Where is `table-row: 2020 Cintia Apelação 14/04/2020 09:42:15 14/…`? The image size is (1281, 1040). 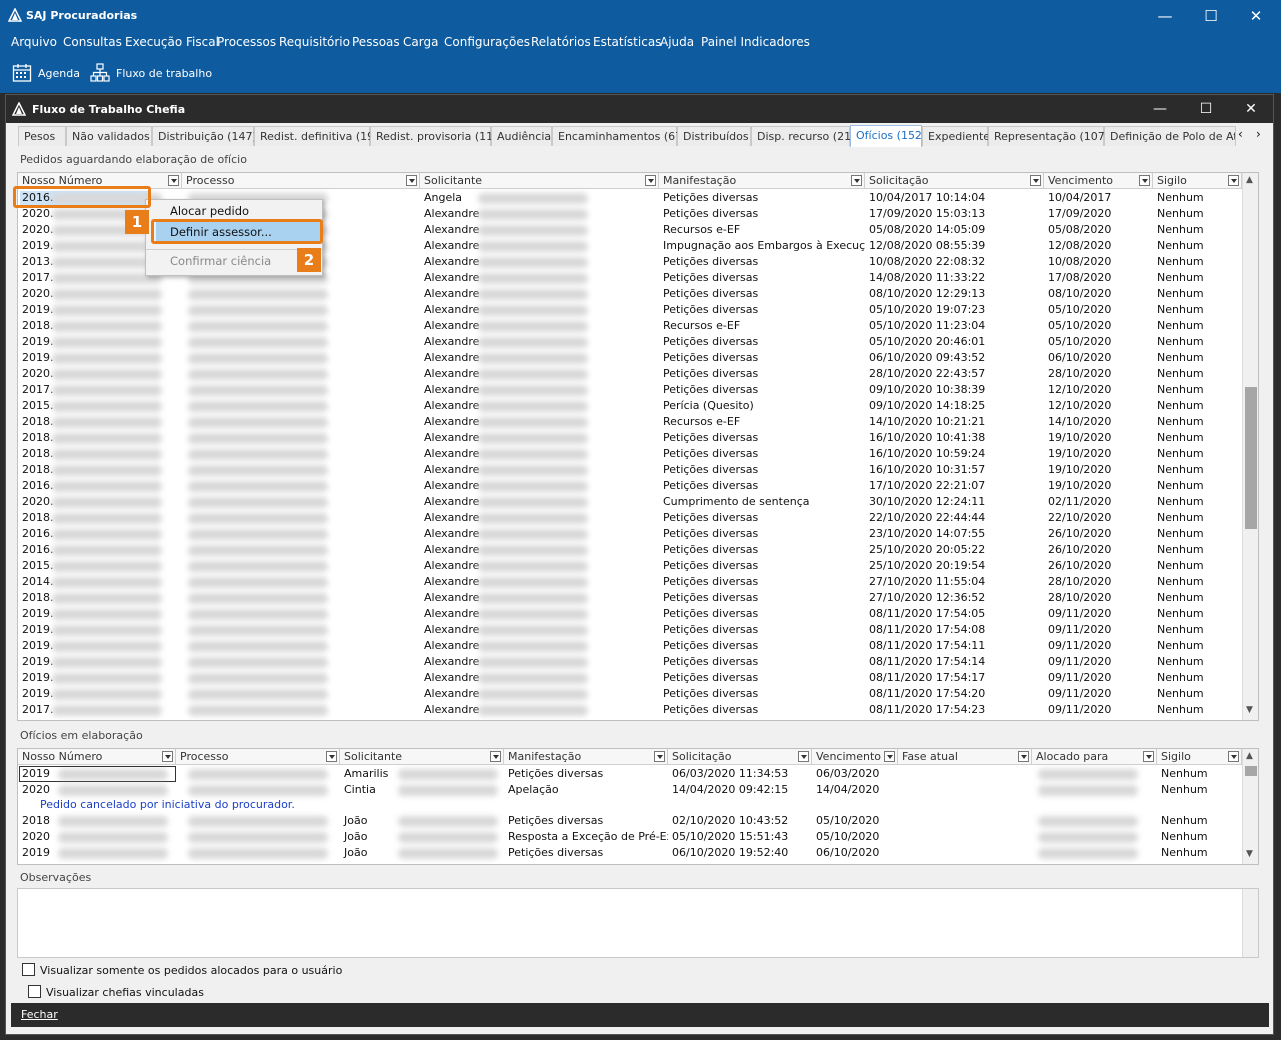
table-row: 2020 Cintia Apelação 14/04/2020 09:42:15 14/… is located at coordinates (630, 790).